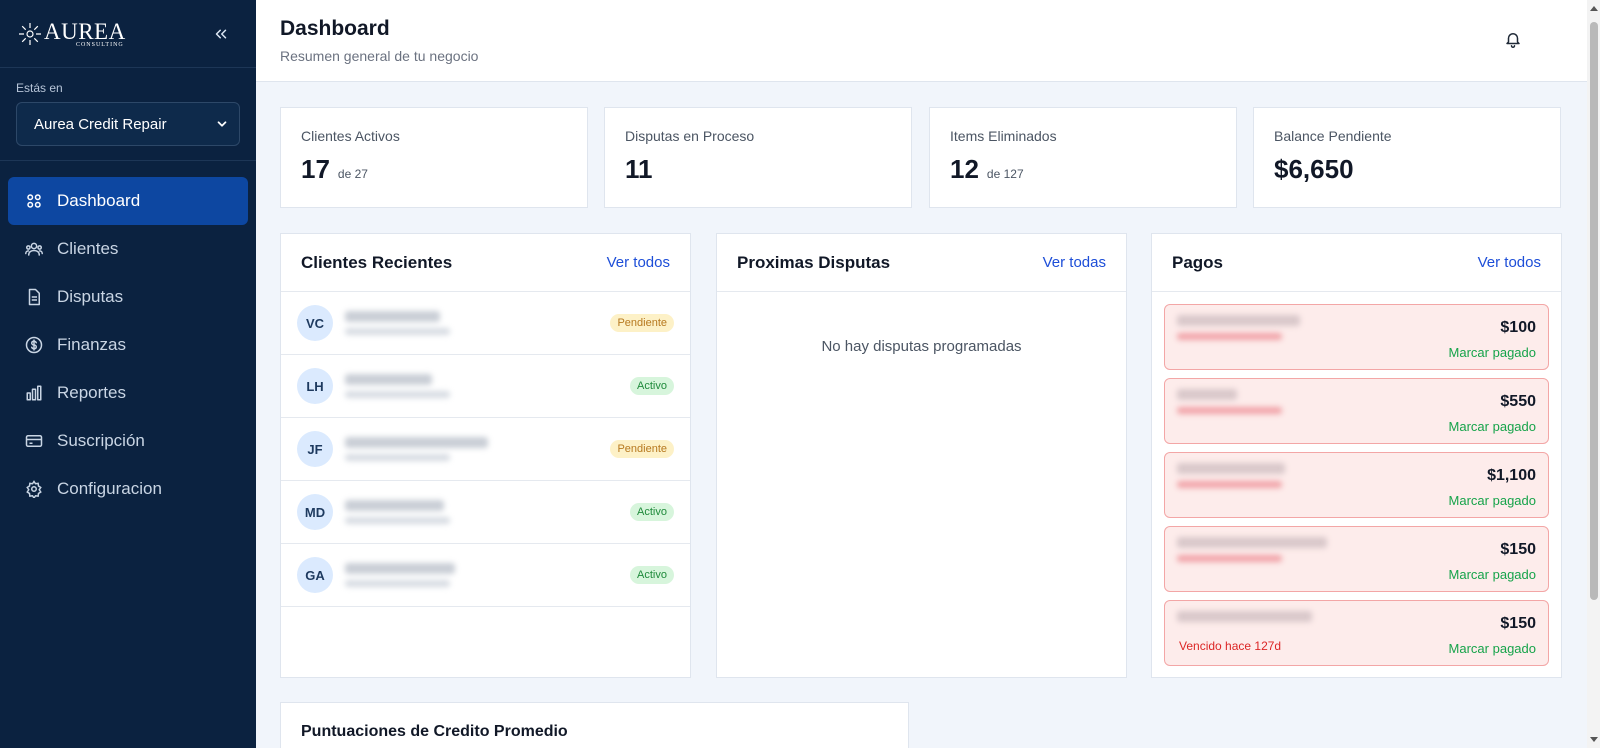 This screenshot has height=748, width=1600. I want to click on chevrons-left-icon, so click(221, 33).